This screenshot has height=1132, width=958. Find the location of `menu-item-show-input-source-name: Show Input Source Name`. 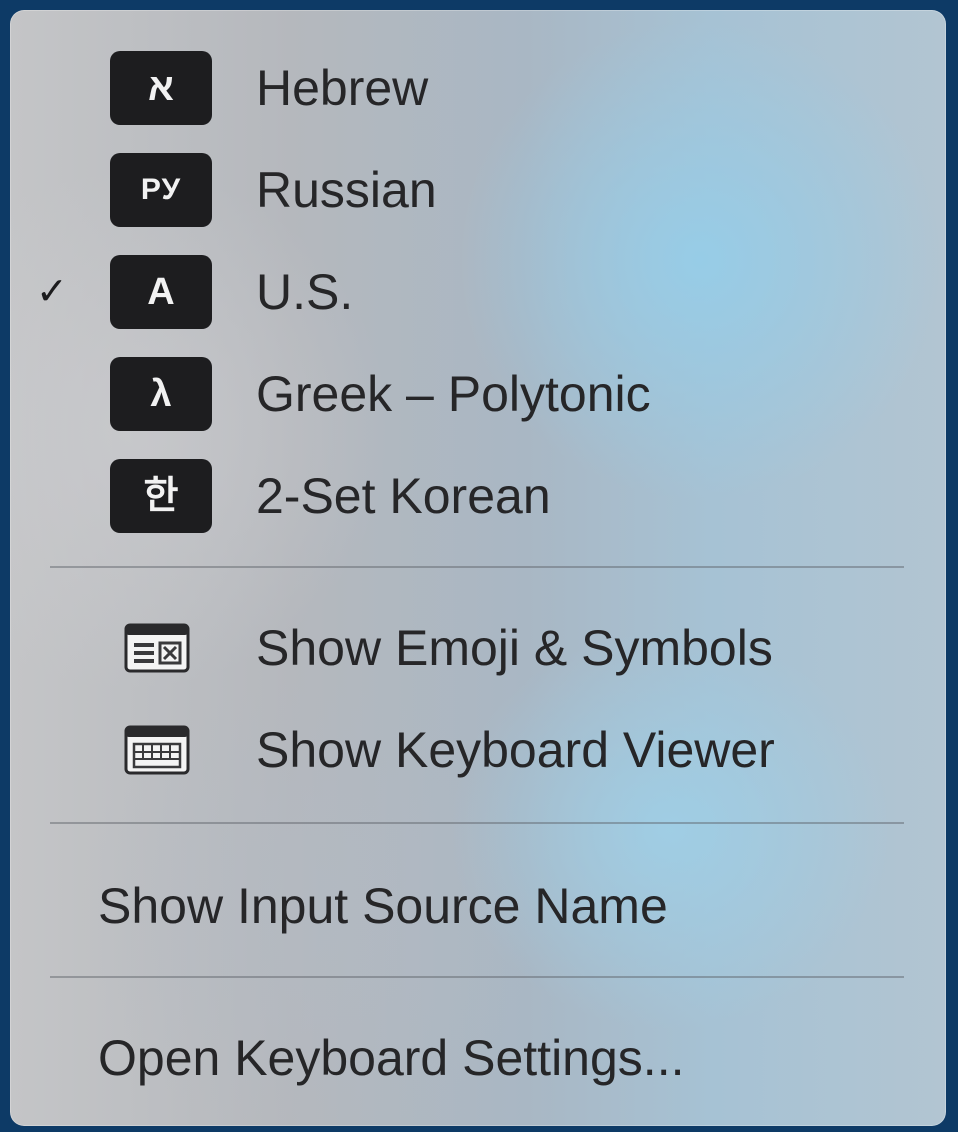

menu-item-show-input-source-name: Show Input Source Name is located at coordinates (478, 906).